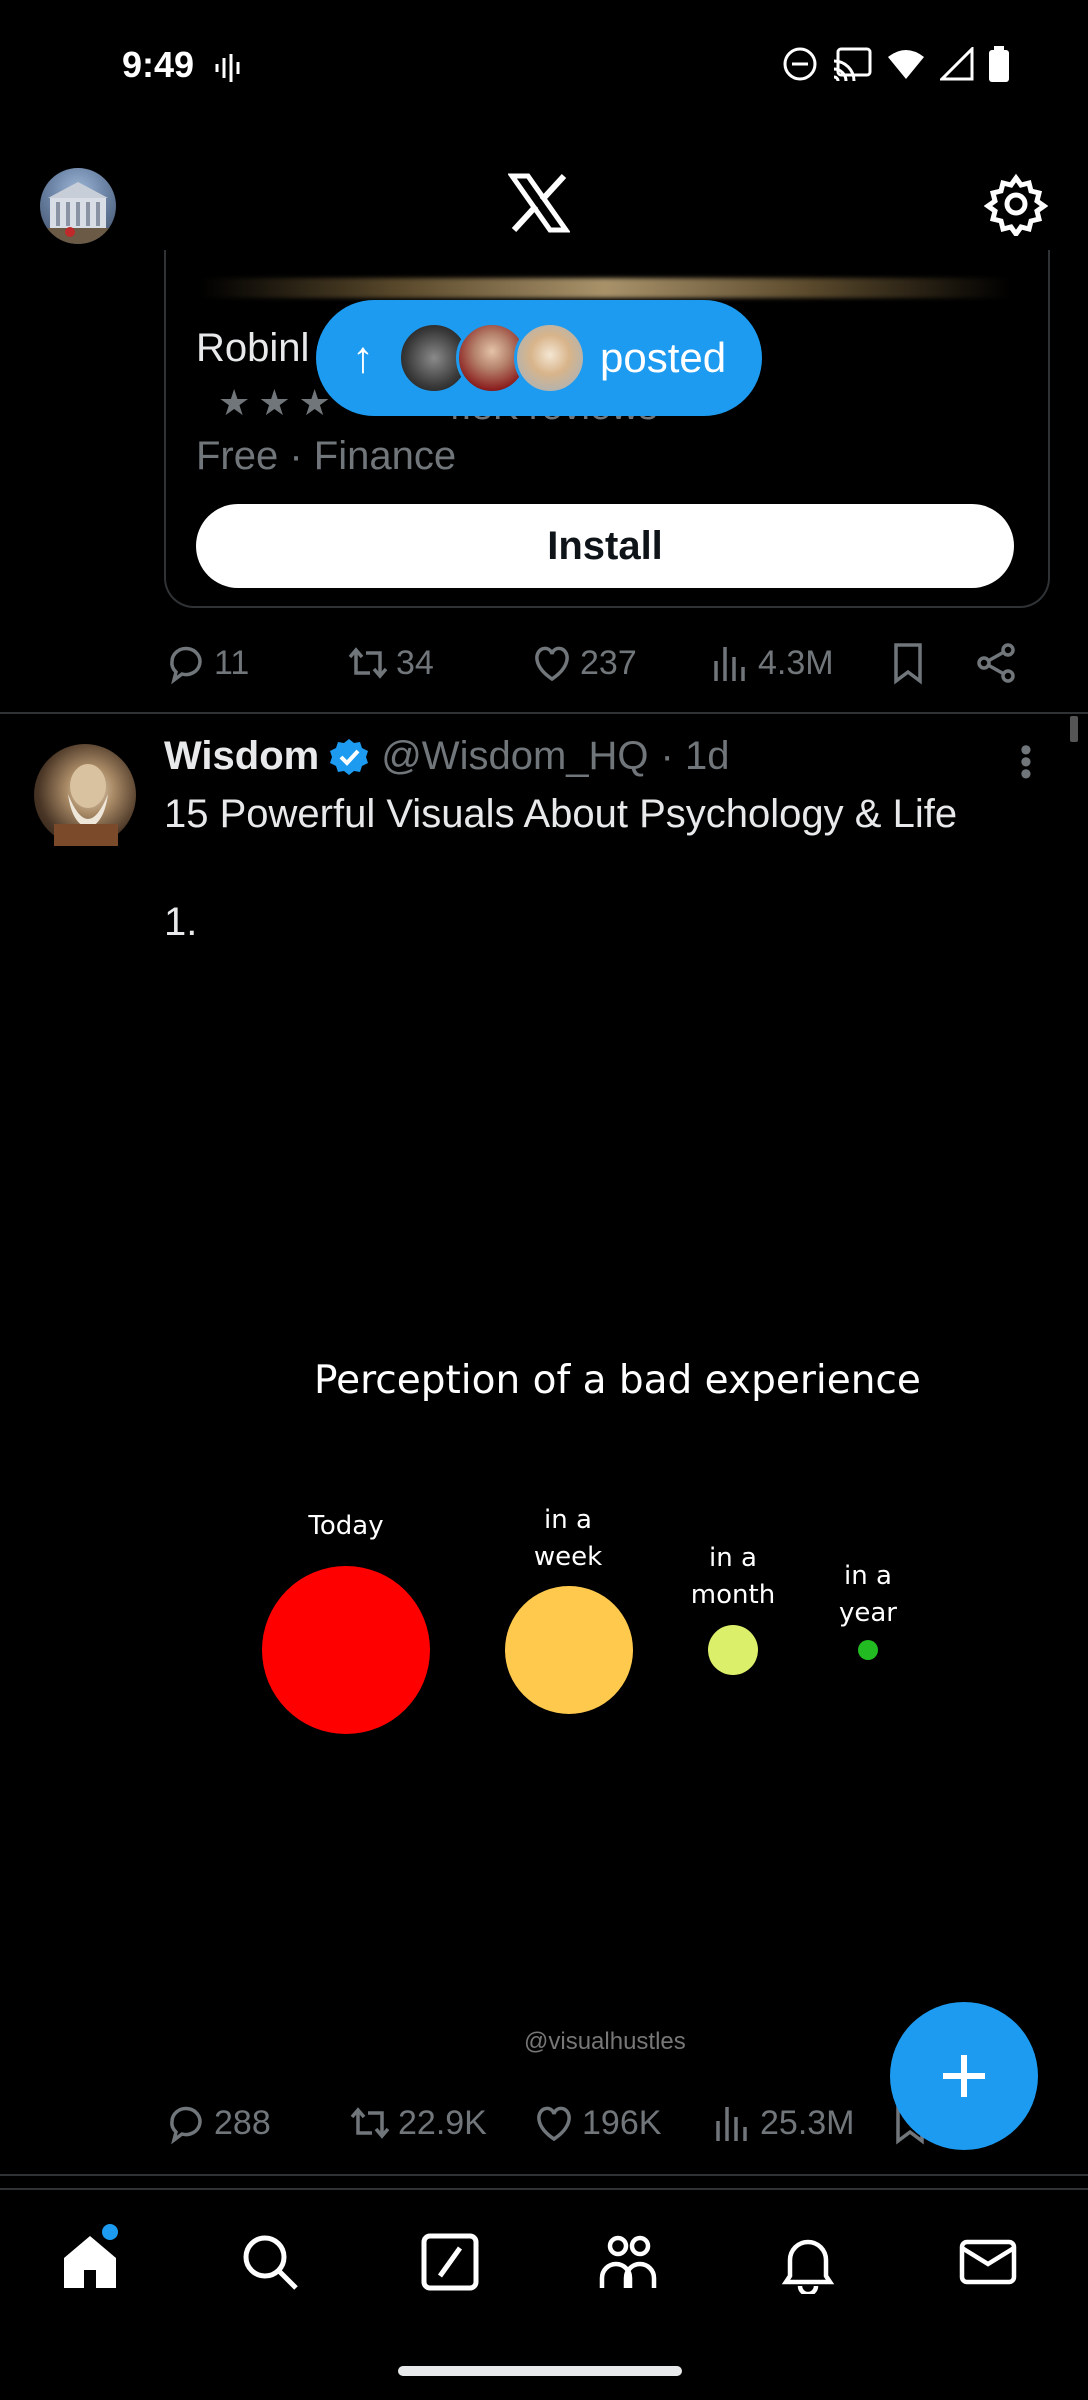 The width and height of the screenshot is (1088, 2400). What do you see at coordinates (608, 662) in the screenshot?
I see `like-count: 237` at bounding box center [608, 662].